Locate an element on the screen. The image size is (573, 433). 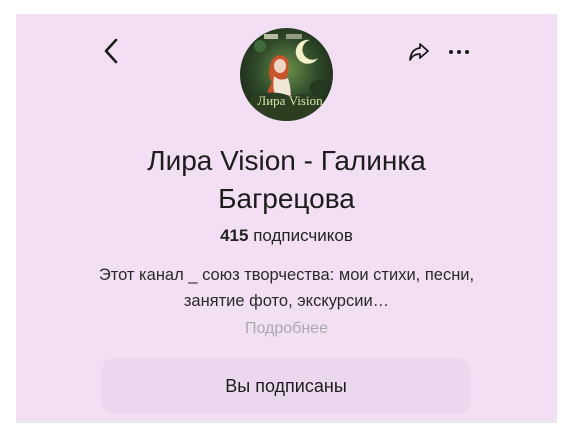
more-options-button is located at coordinates (459, 52).